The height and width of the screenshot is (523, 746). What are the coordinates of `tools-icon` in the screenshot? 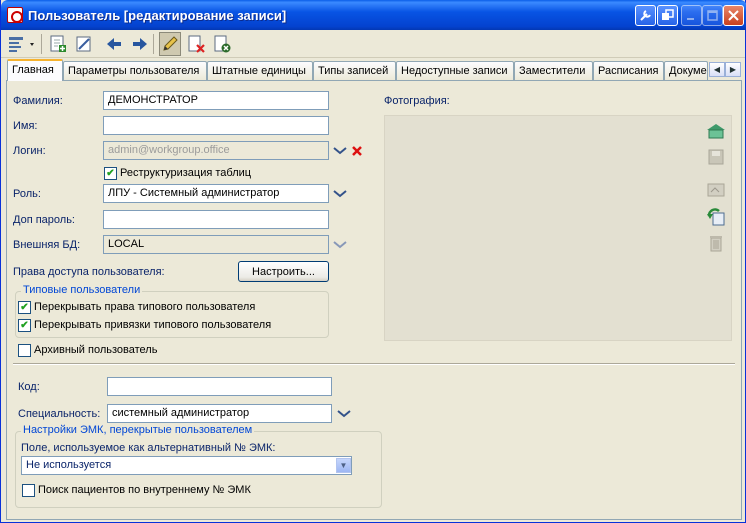 It's located at (645, 15).